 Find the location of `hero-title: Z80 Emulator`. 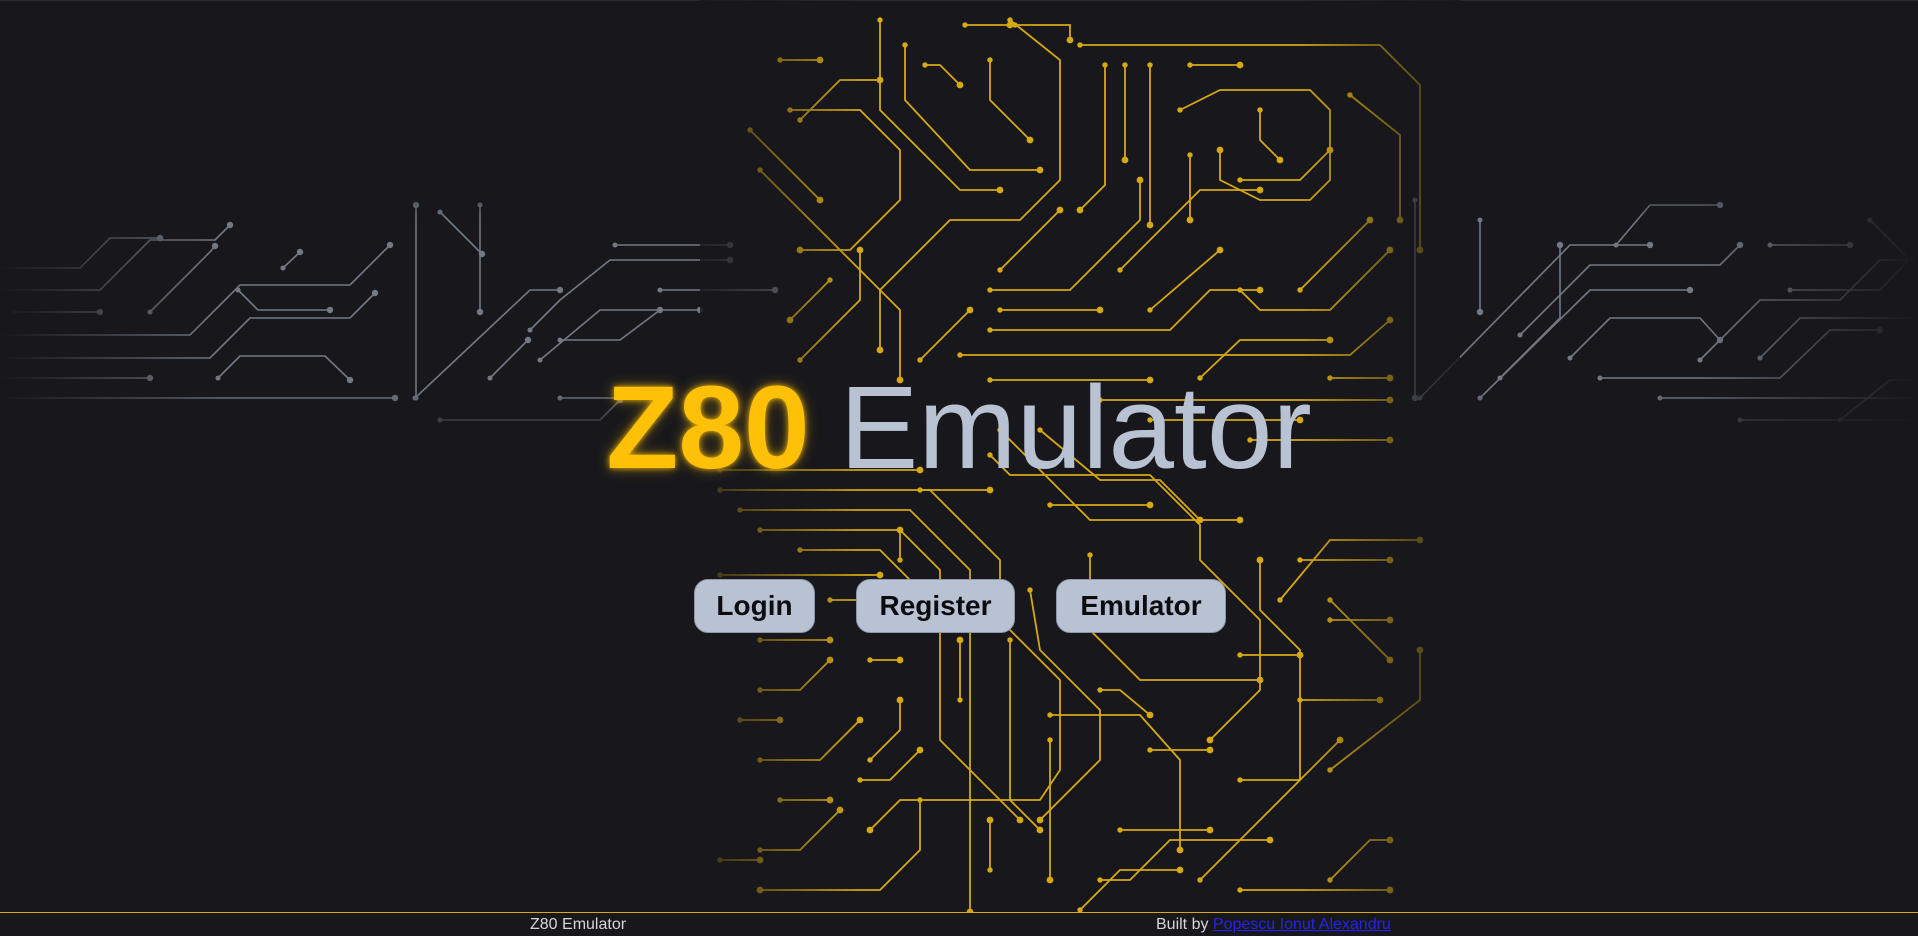

hero-title: Z80 Emulator is located at coordinates (959, 428).